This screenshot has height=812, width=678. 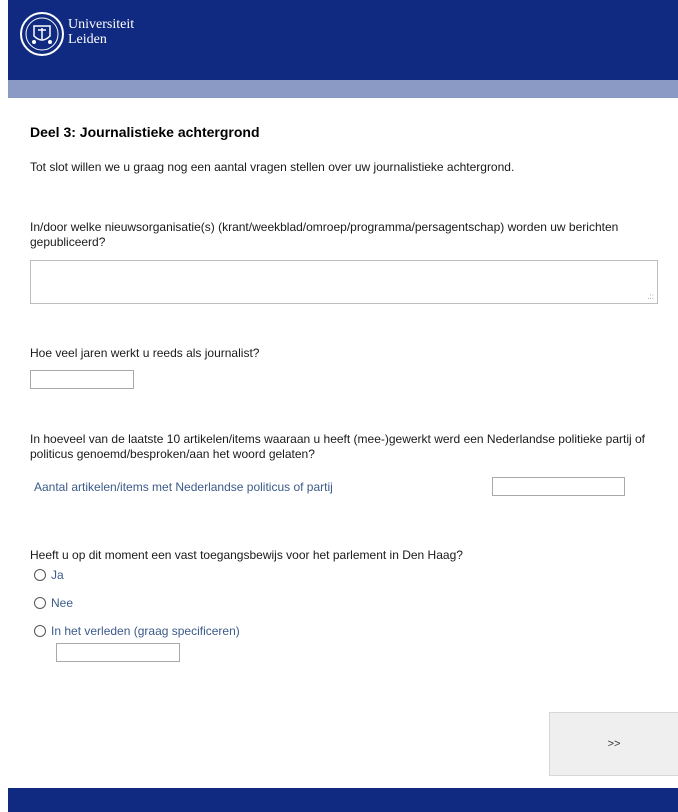 I want to click on years-journalist-input, so click(x=82, y=379).